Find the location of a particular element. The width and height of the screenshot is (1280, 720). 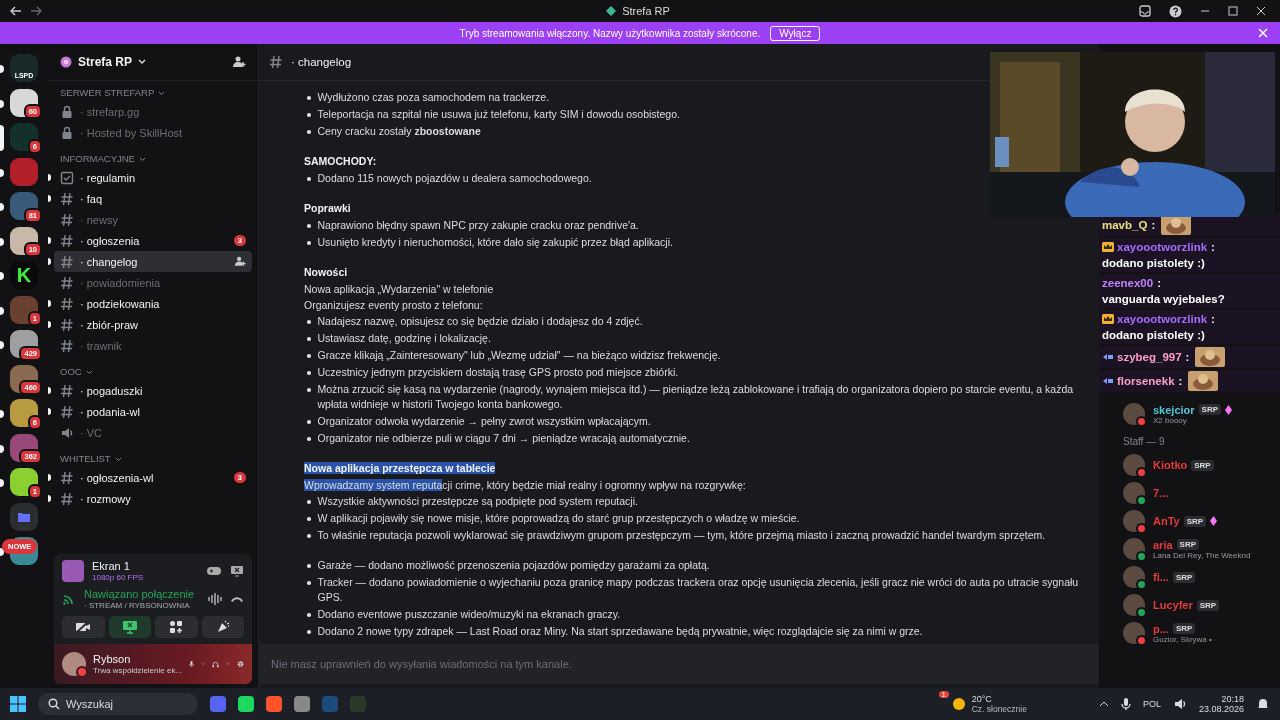

channel-item: · Hosted by SkillHost is located at coordinates (153, 132).